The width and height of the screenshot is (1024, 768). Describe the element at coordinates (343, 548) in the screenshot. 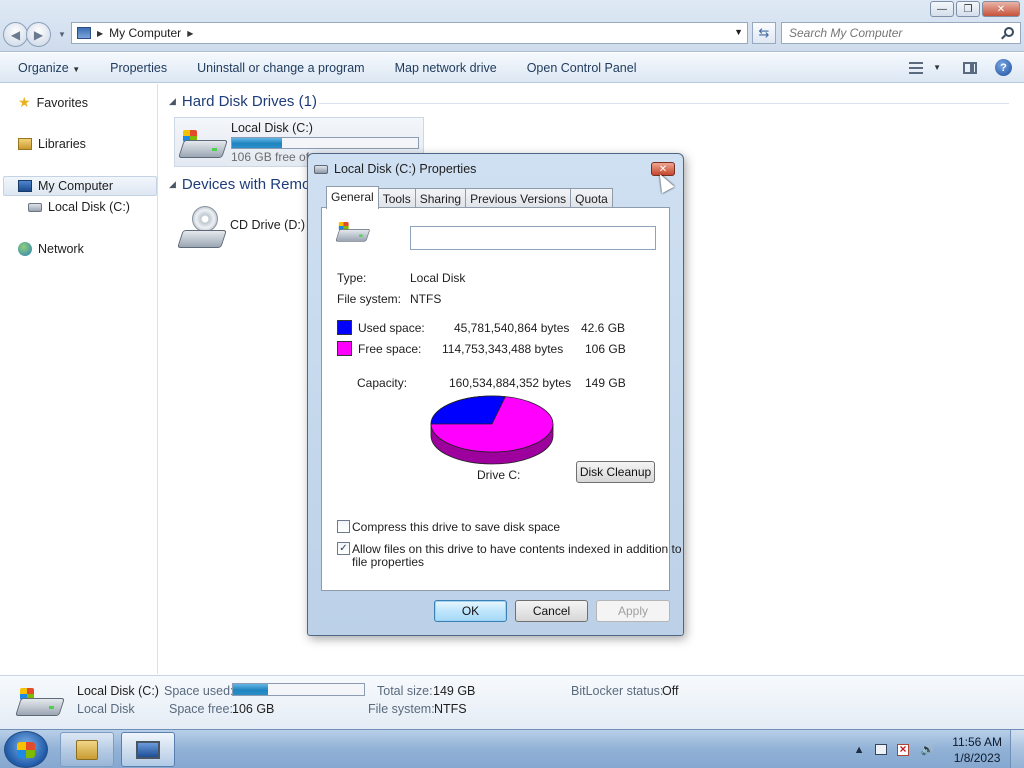

I see `index-checkbox: ✓` at that location.